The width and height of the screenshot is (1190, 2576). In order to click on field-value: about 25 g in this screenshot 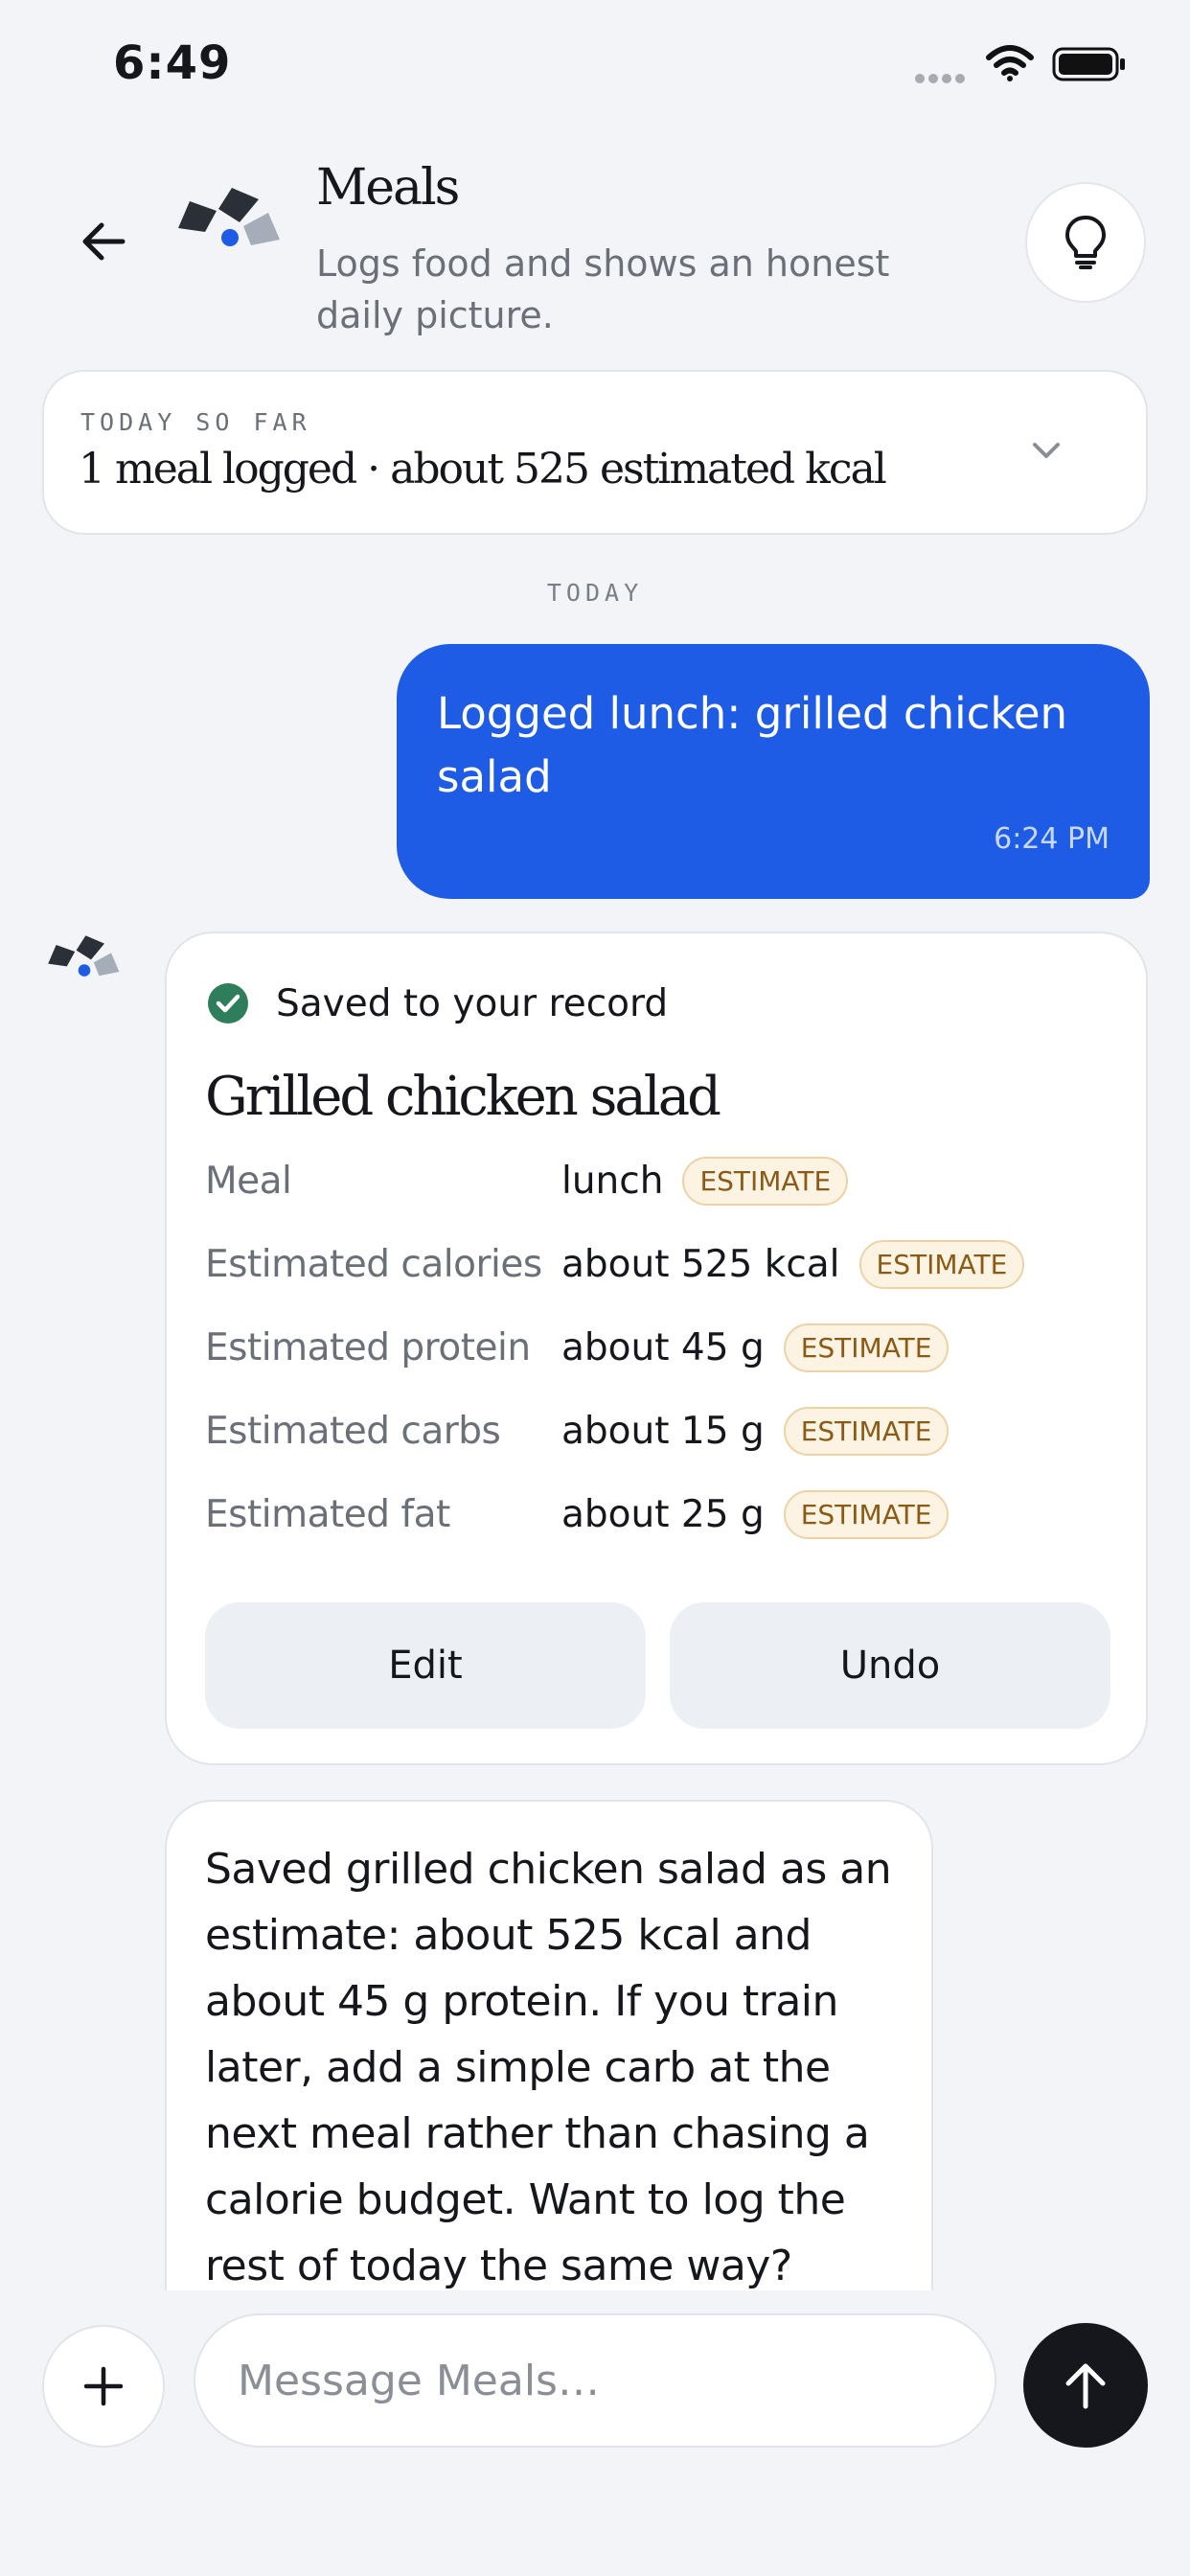, I will do `click(663, 1514)`.